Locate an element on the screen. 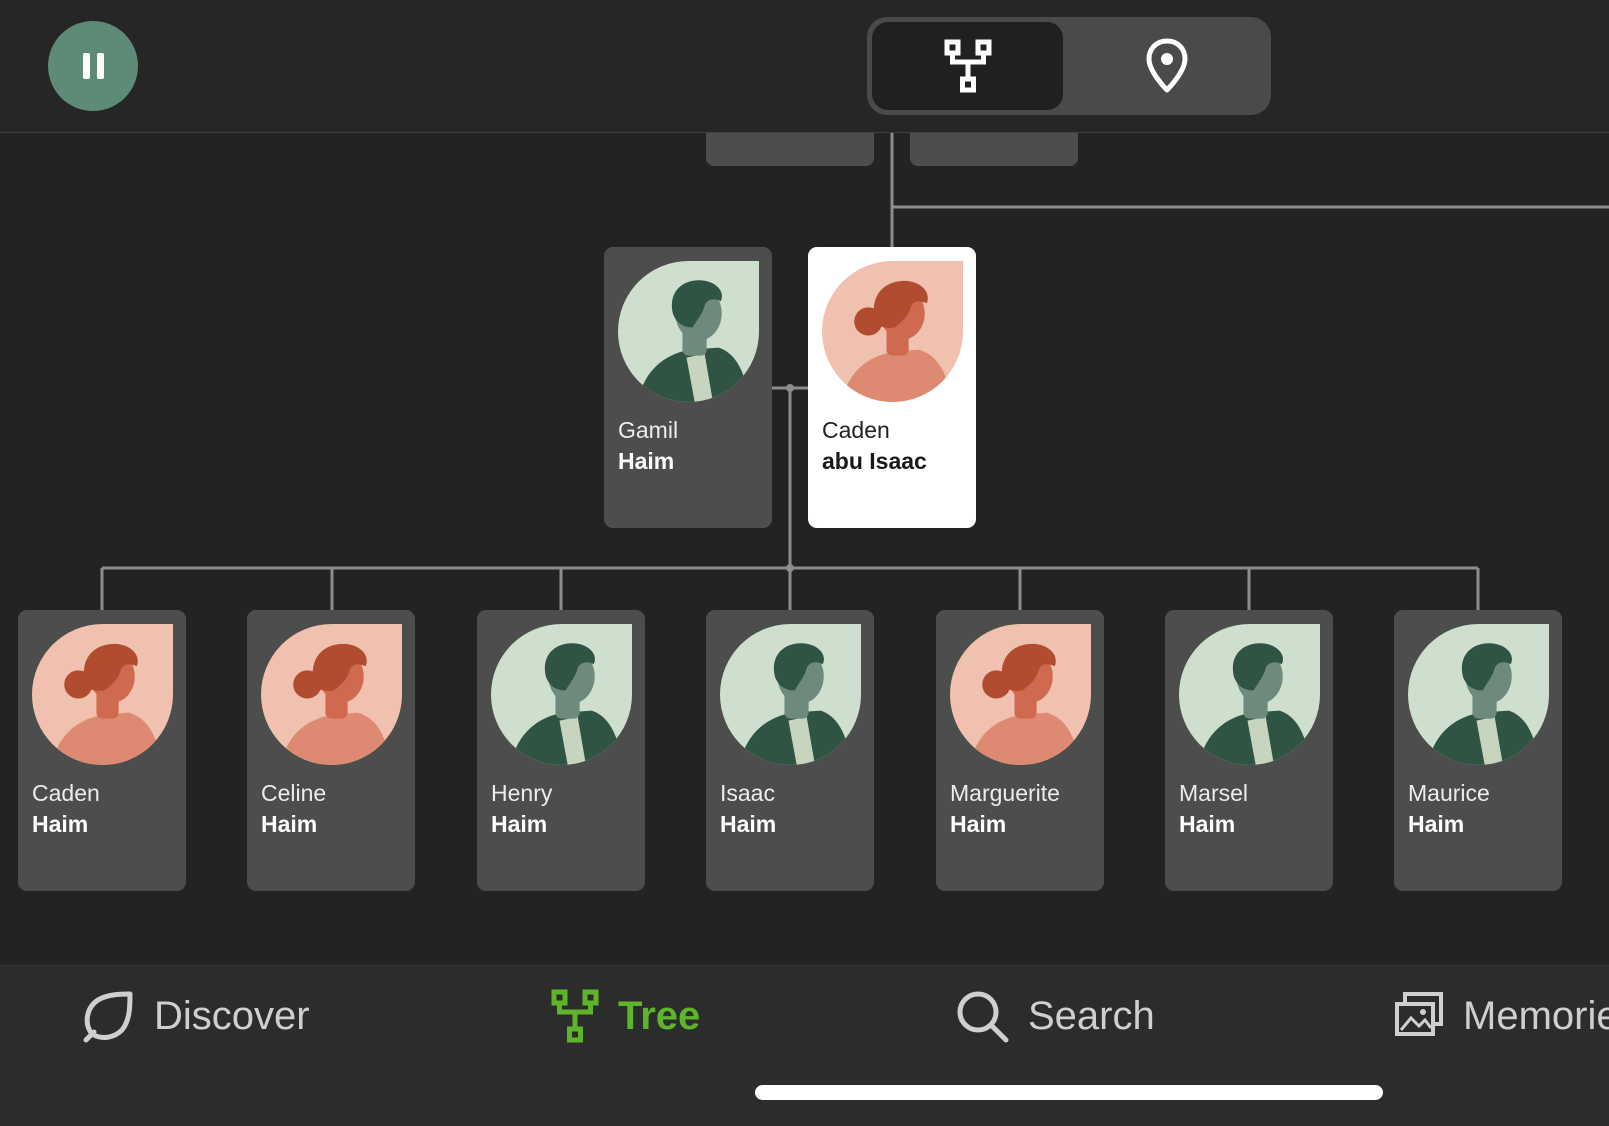 This screenshot has width=1609, height=1126. child-card: Marsel Haim is located at coordinates (1249, 750).